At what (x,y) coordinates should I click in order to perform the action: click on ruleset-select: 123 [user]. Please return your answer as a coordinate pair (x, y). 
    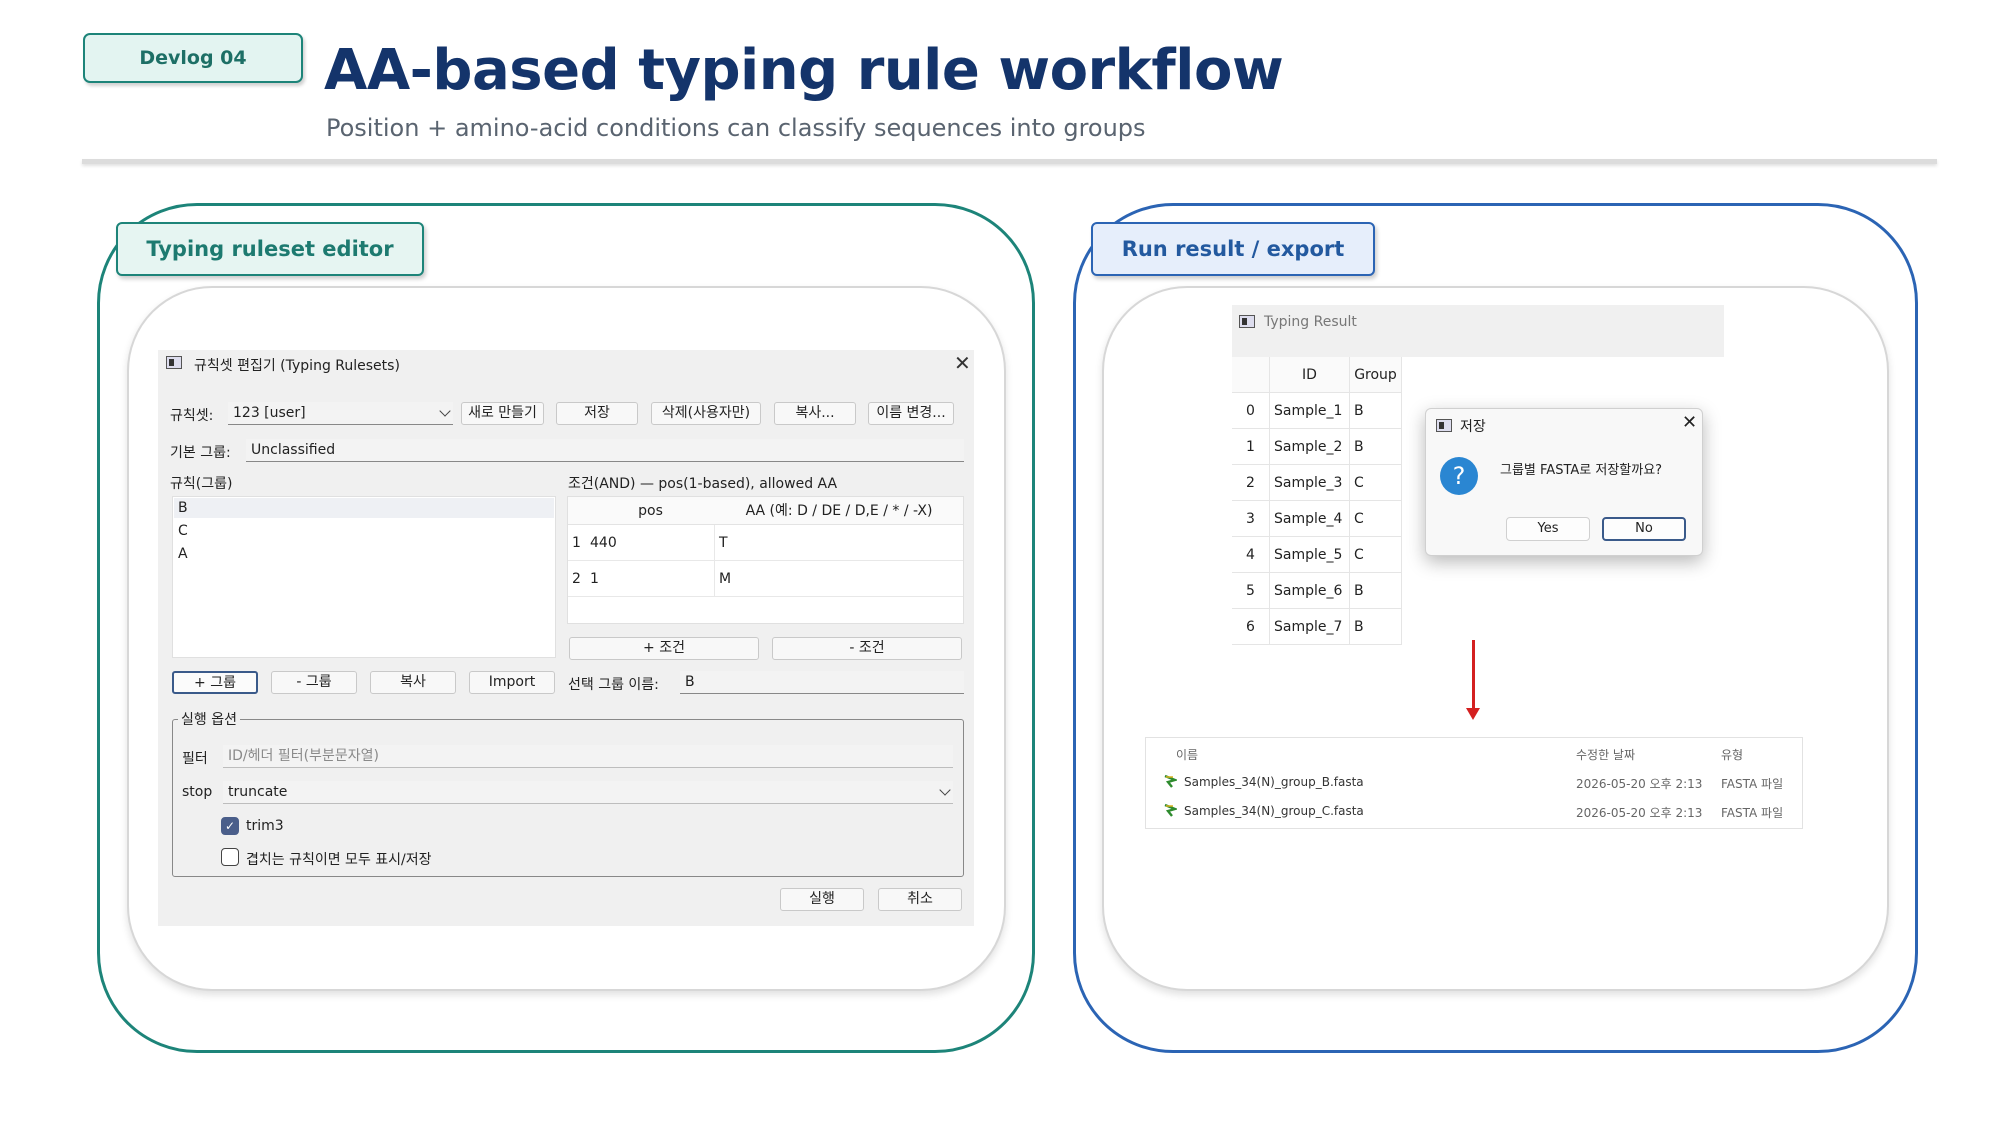
    Looking at the image, I should click on (340, 413).